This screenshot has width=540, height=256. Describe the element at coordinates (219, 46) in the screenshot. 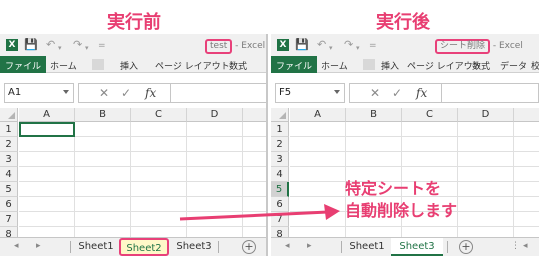

I see `document-name: test` at that location.